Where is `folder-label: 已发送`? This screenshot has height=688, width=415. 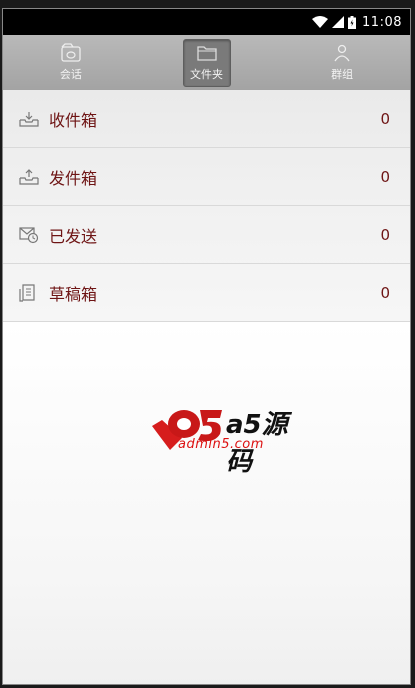 folder-label: 已发送 is located at coordinates (73, 236).